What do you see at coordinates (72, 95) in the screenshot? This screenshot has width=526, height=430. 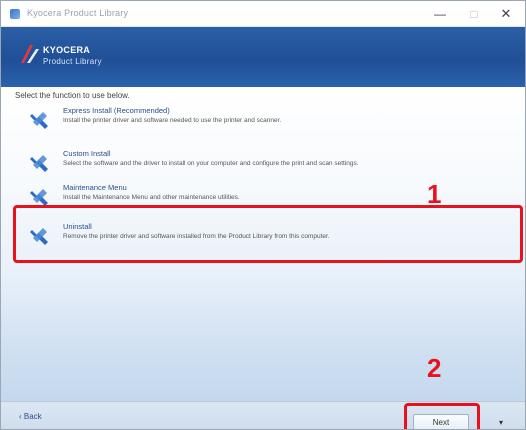 I see `instruction-text: Select the function to use below.` at bounding box center [72, 95].